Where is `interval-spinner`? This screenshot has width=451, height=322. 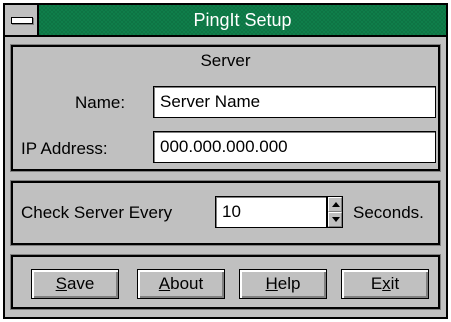
interval-spinner is located at coordinates (335, 212).